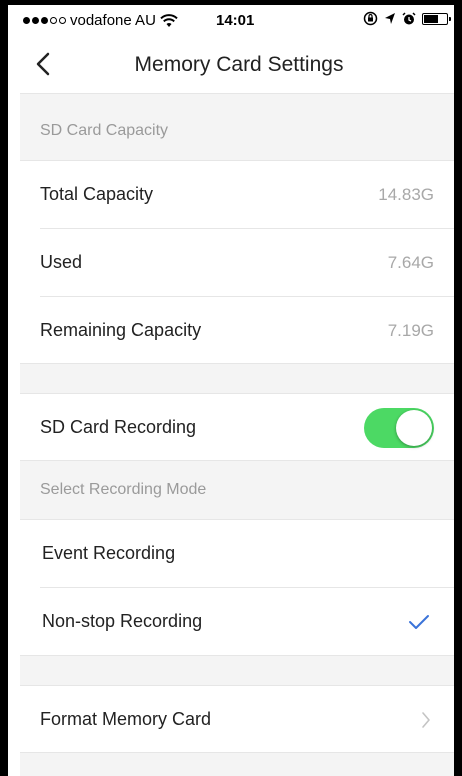 Image resolution: width=462 pixels, height=776 pixels. I want to click on page-title: Memory Card Settings, so click(239, 64).